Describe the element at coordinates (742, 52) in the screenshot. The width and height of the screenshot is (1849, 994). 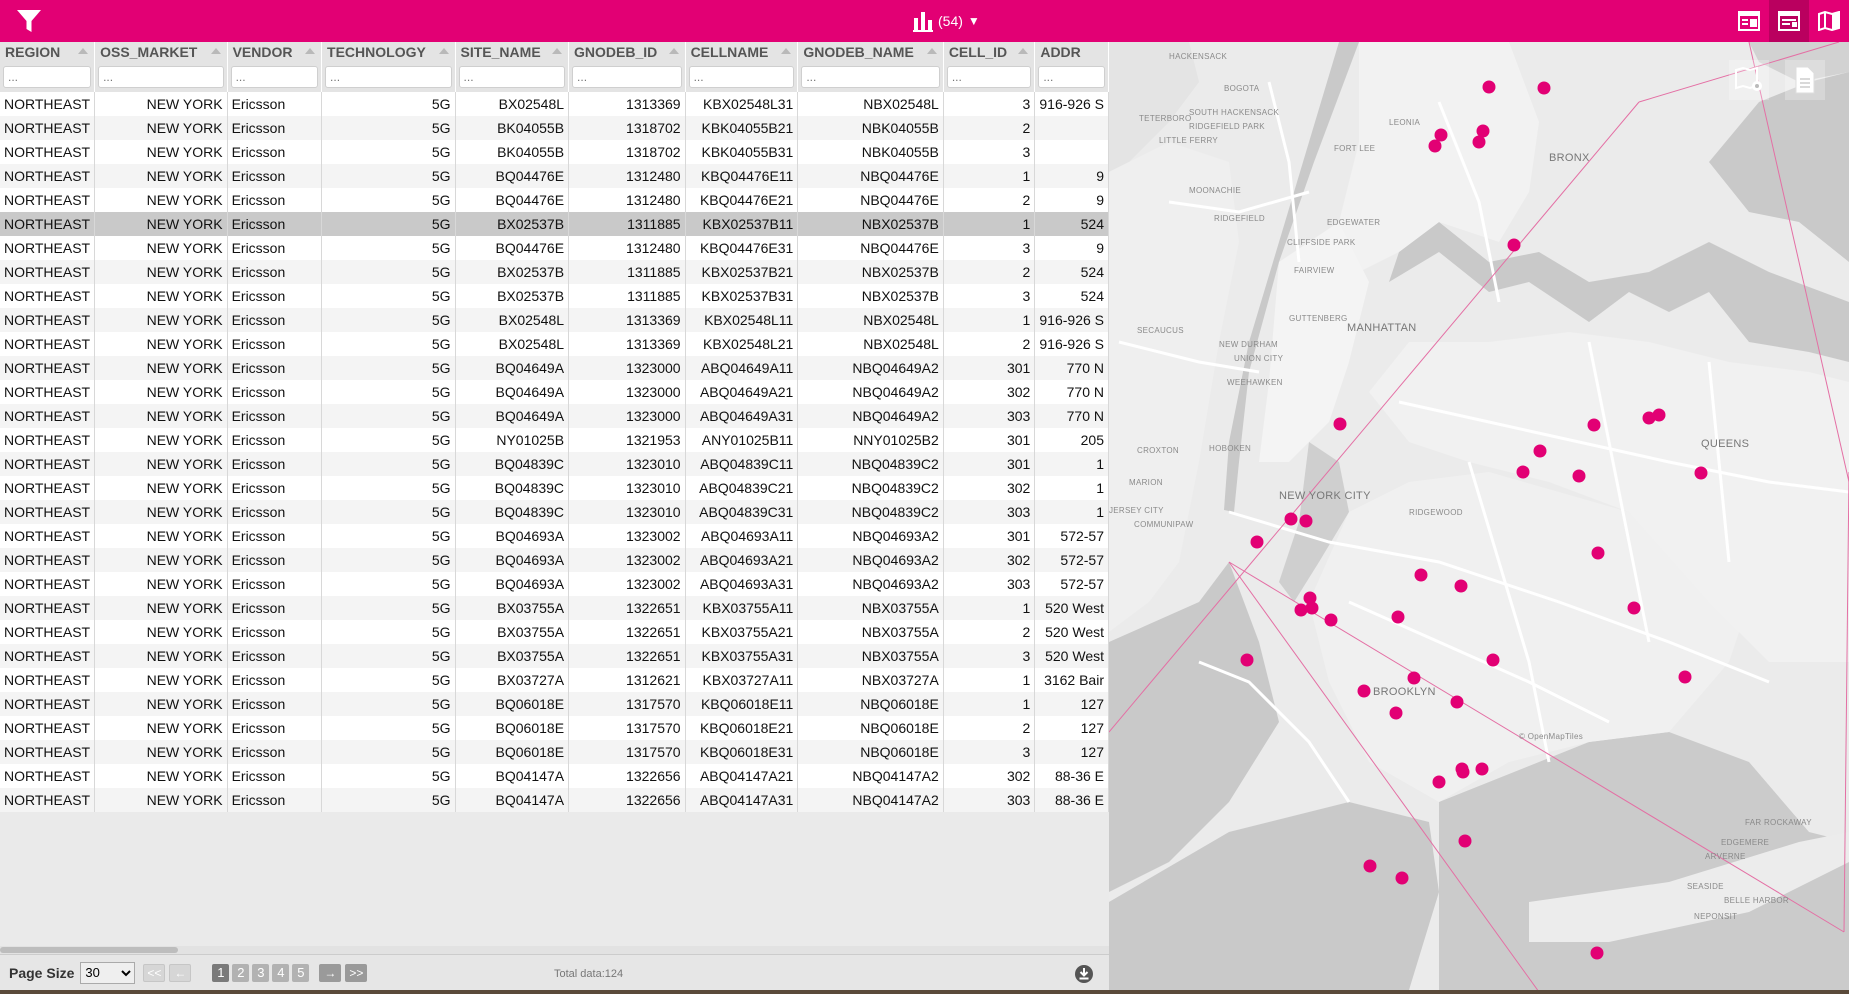
I see `column-header-cellname: CELLNAME` at that location.